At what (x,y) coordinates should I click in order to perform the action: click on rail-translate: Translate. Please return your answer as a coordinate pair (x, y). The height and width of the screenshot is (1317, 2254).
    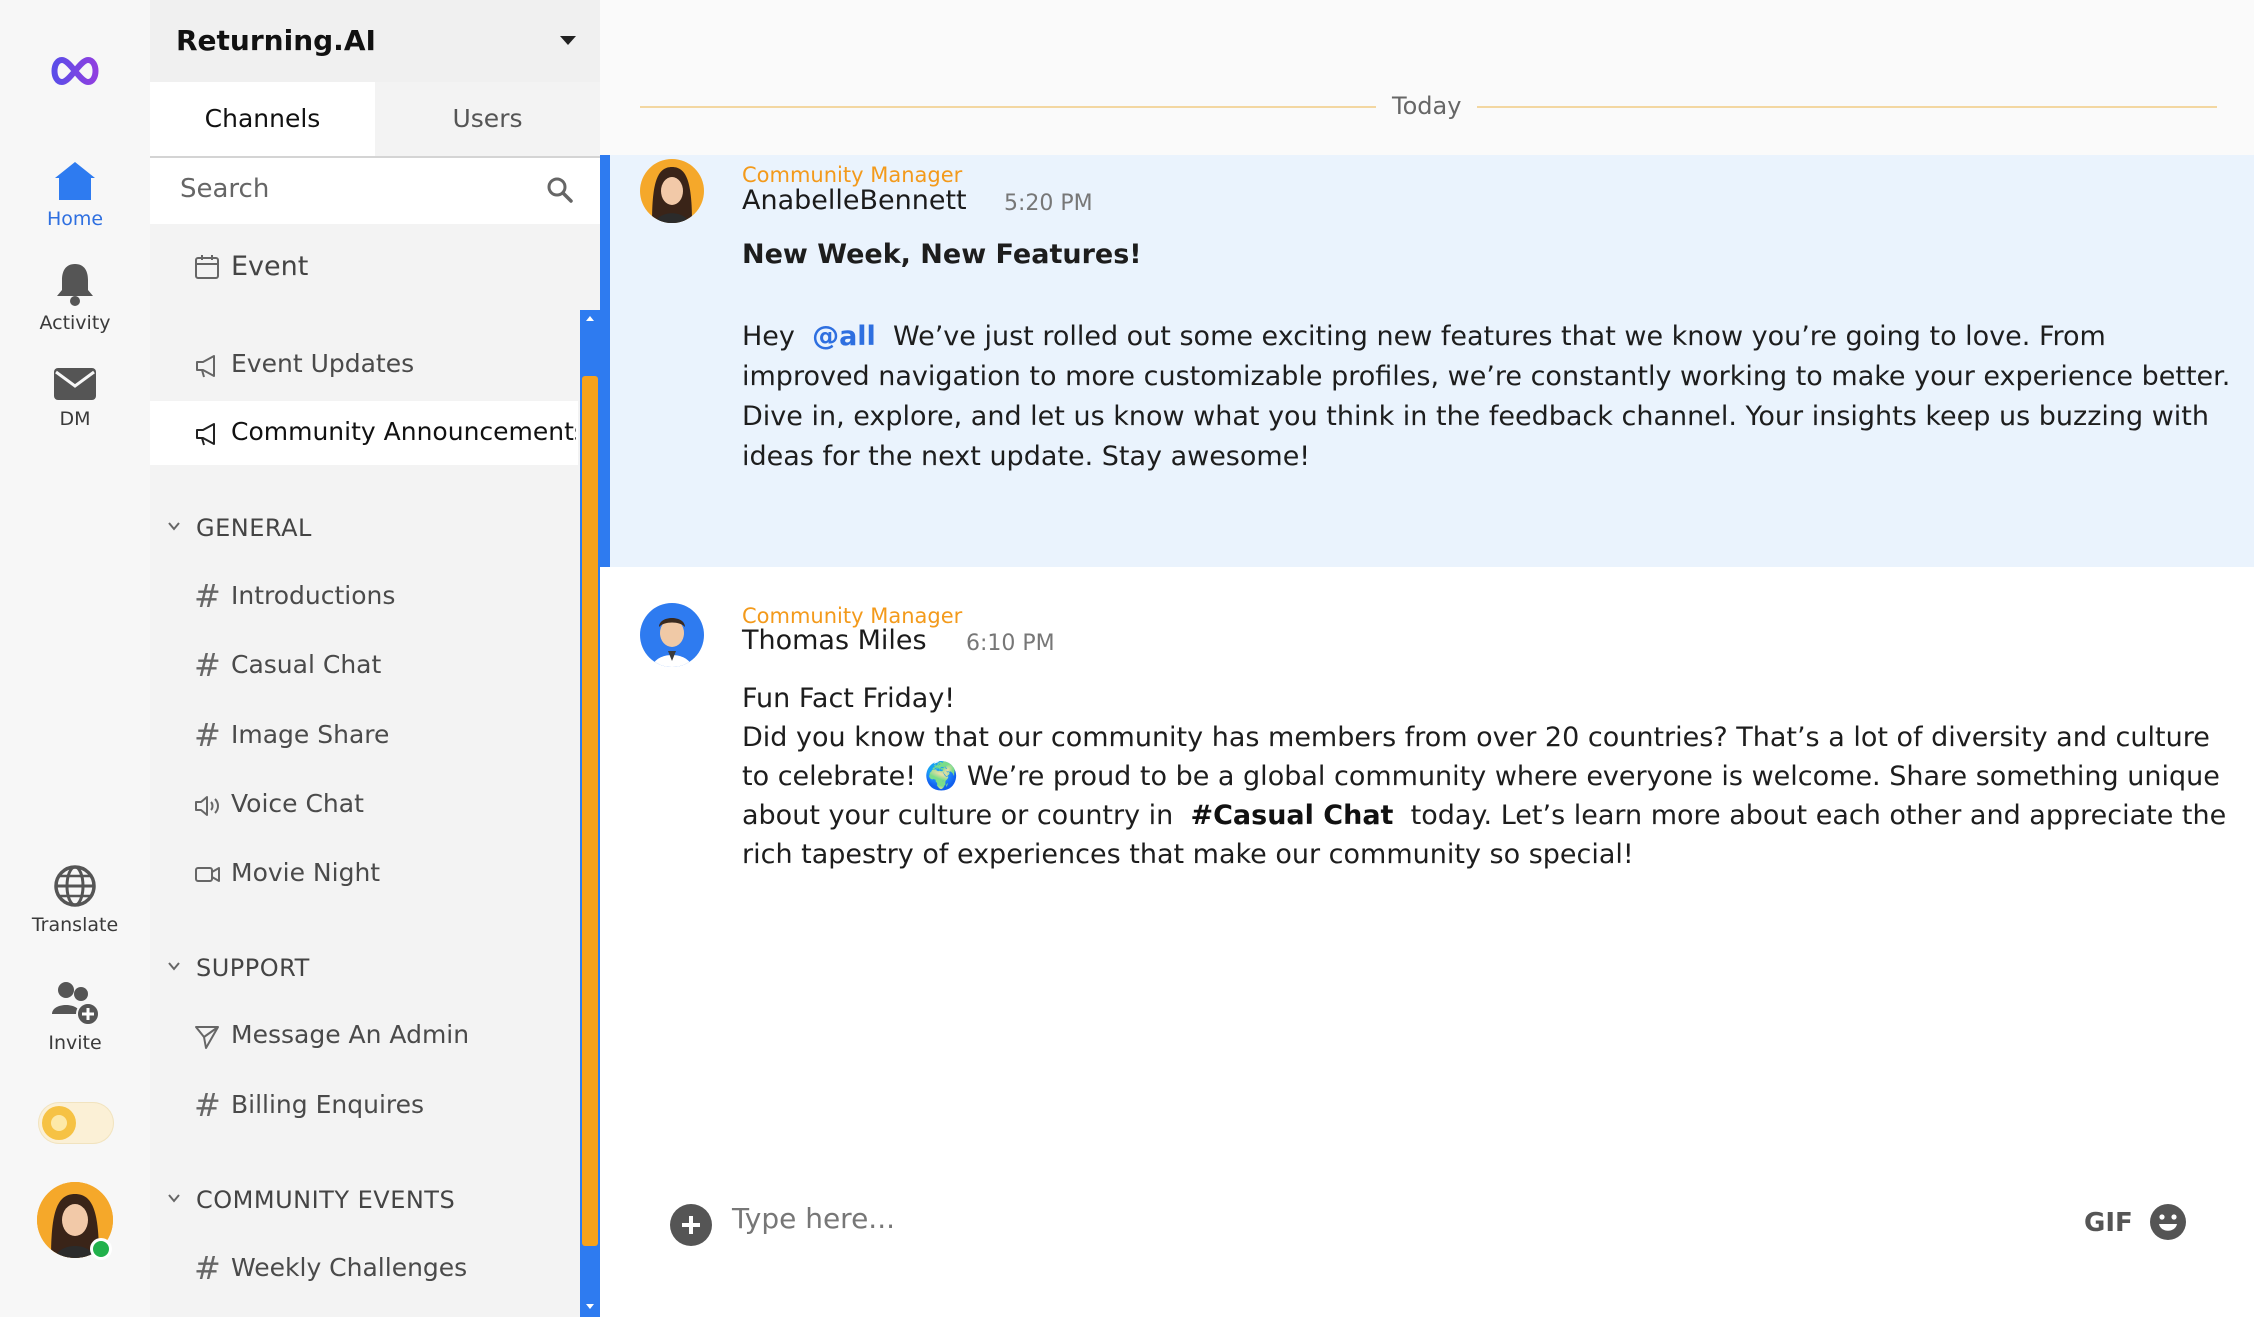
    Looking at the image, I should click on (75, 900).